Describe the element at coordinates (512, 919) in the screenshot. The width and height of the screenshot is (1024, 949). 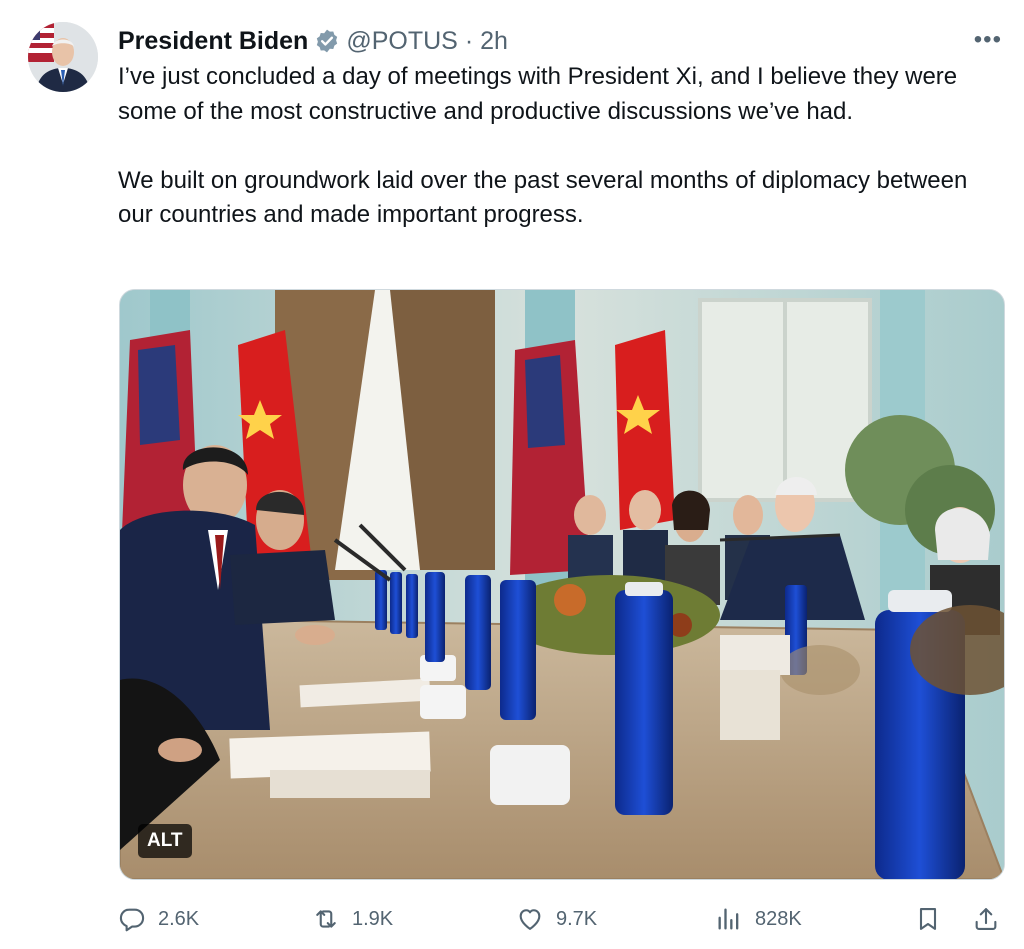
I see `tweet-actions: 2.6K 1.9K 9.7K 828K` at that location.